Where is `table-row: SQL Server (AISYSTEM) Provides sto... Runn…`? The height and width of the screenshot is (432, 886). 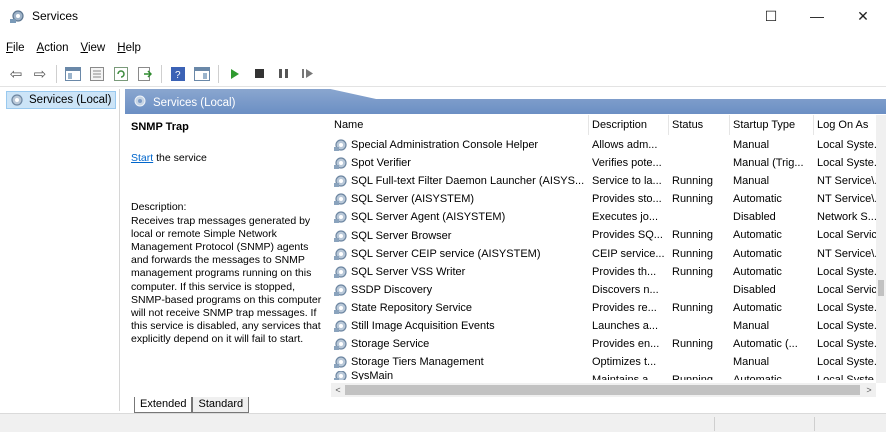
table-row: SQL Server (AISYSTEM) Provides sto... Runn… is located at coordinates (608, 199).